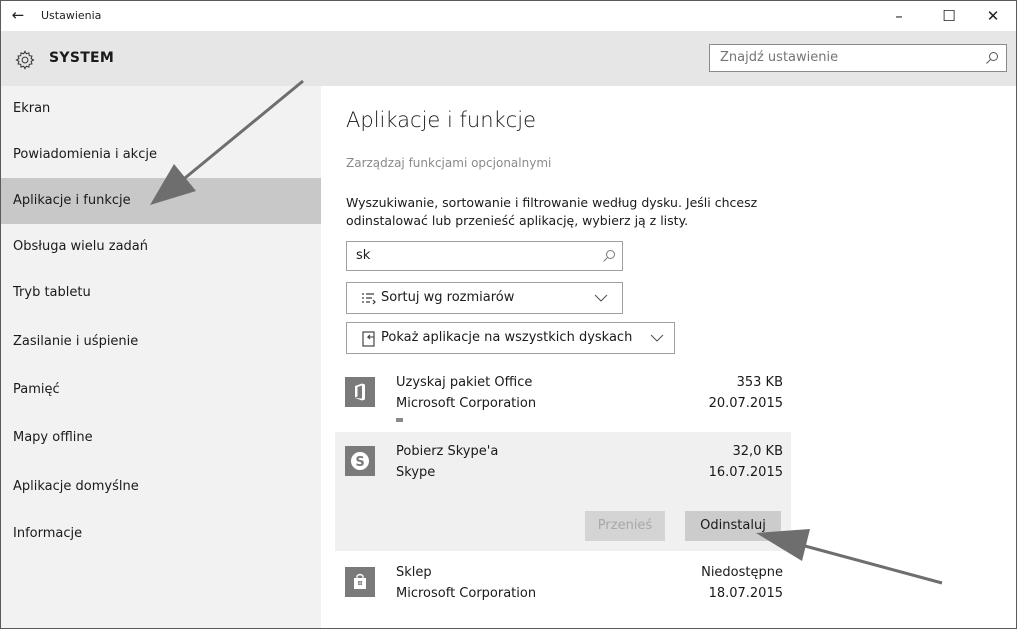 Image resolution: width=1017 pixels, height=629 pixels. I want to click on sidebar-item-multitasking: Obsługa wielu zadań, so click(161, 247).